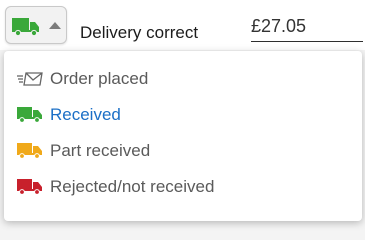 This screenshot has height=240, width=365. What do you see at coordinates (29, 151) in the screenshot?
I see `amber-truck-icon` at bounding box center [29, 151].